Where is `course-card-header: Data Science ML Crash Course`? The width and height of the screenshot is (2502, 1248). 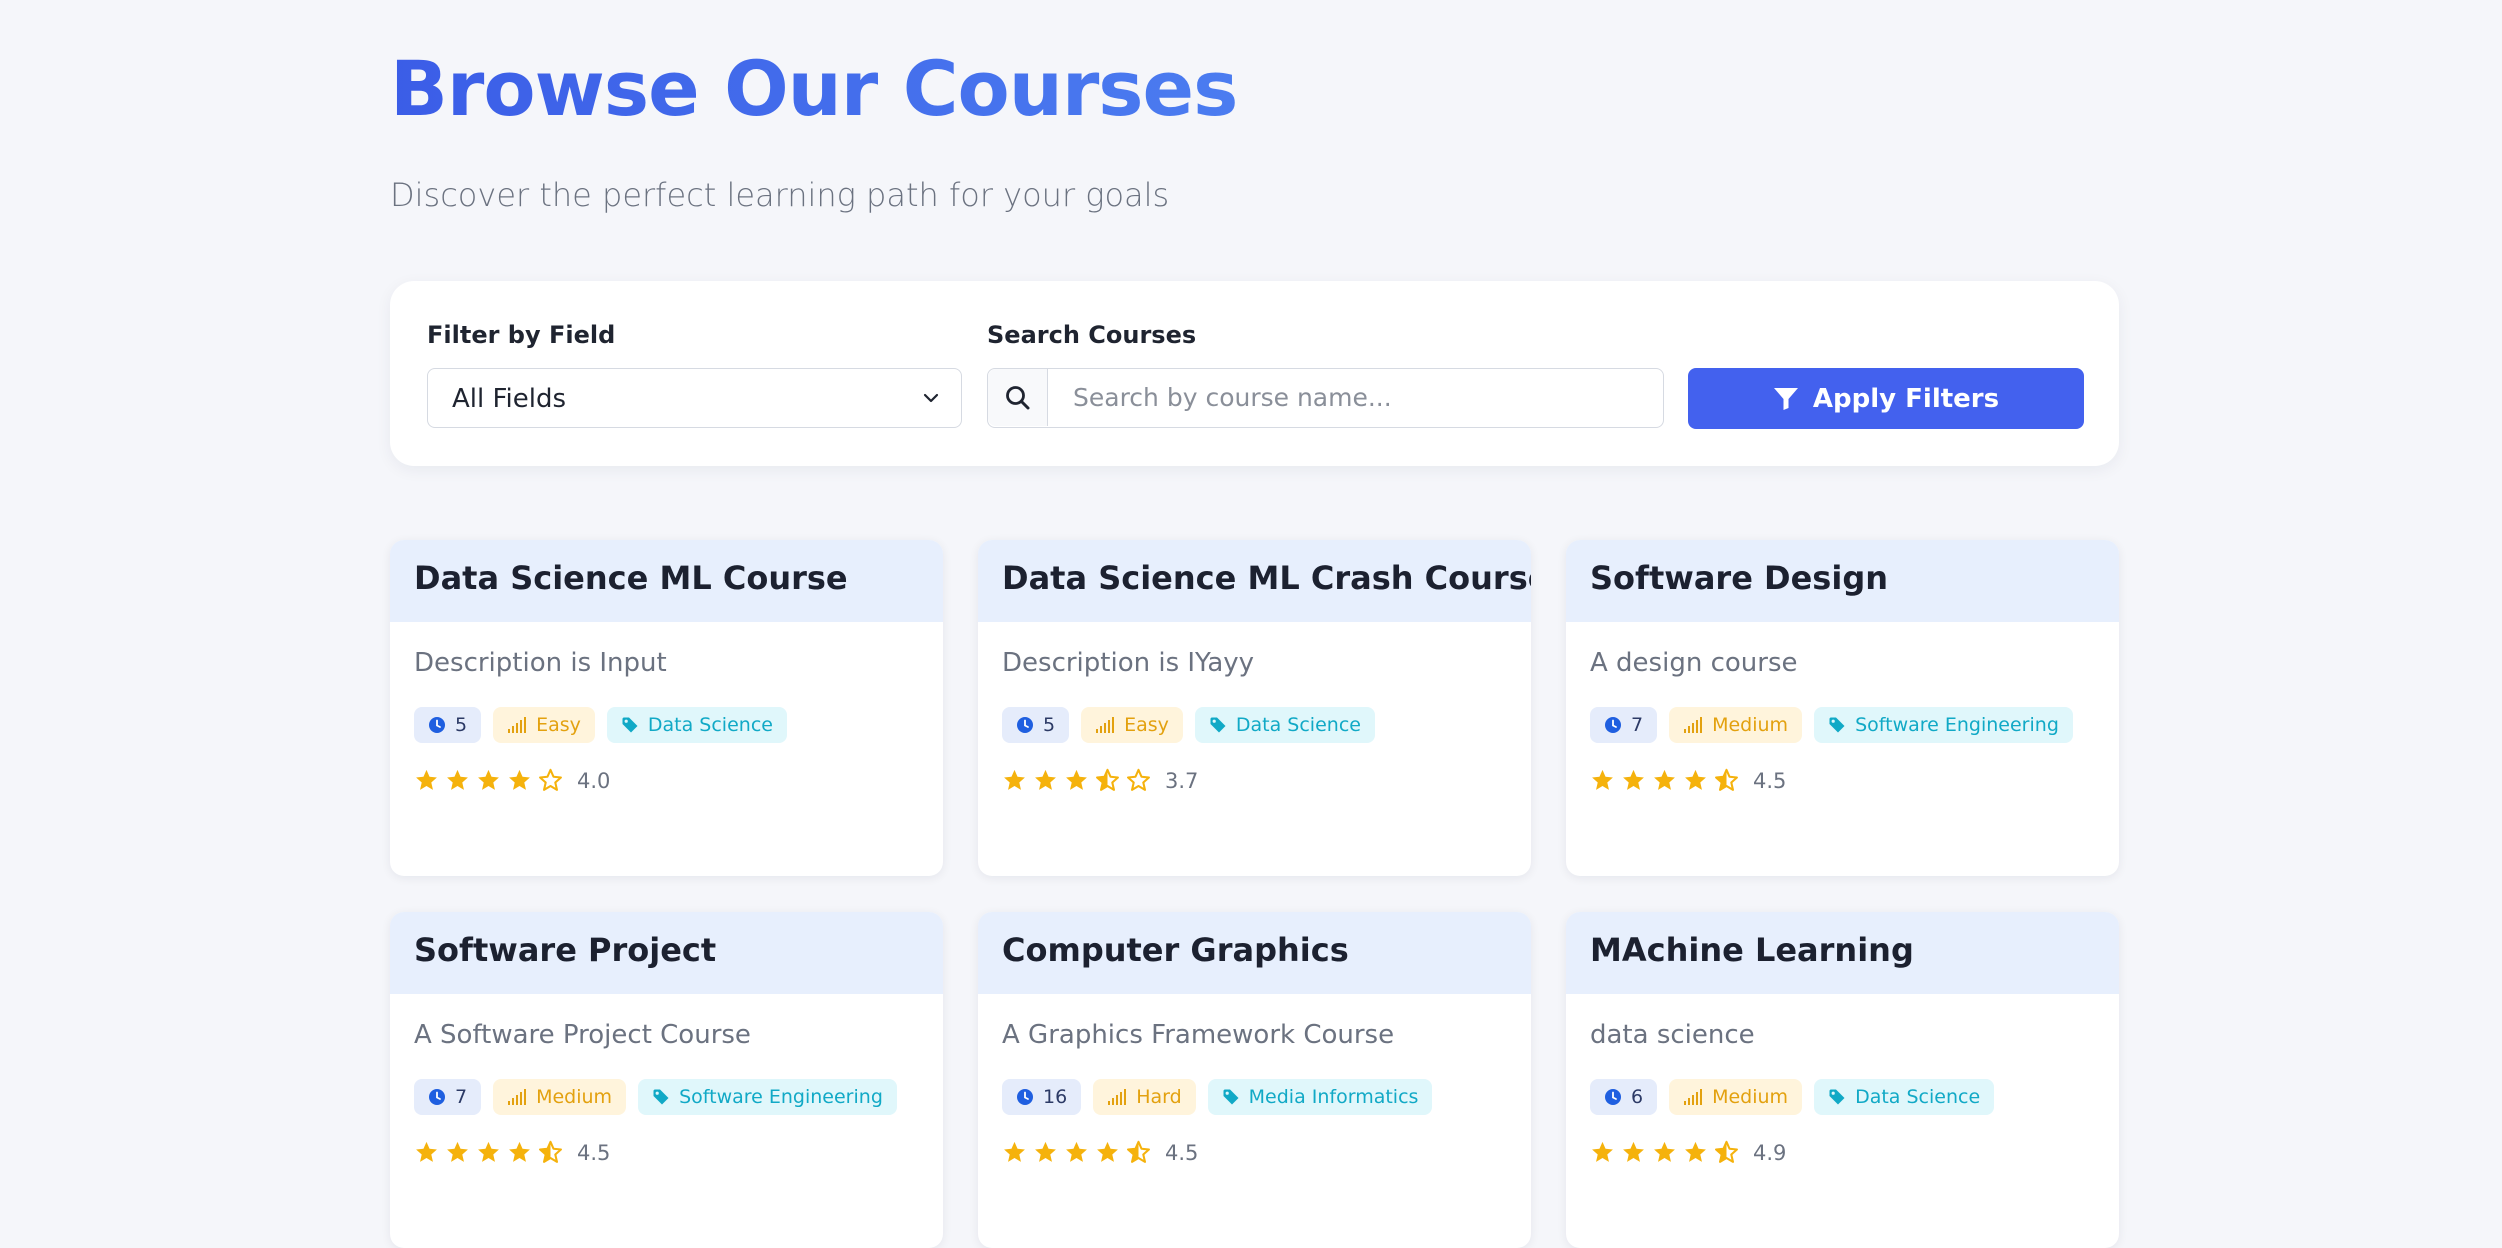 course-card-header: Data Science ML Crash Course is located at coordinates (1254, 581).